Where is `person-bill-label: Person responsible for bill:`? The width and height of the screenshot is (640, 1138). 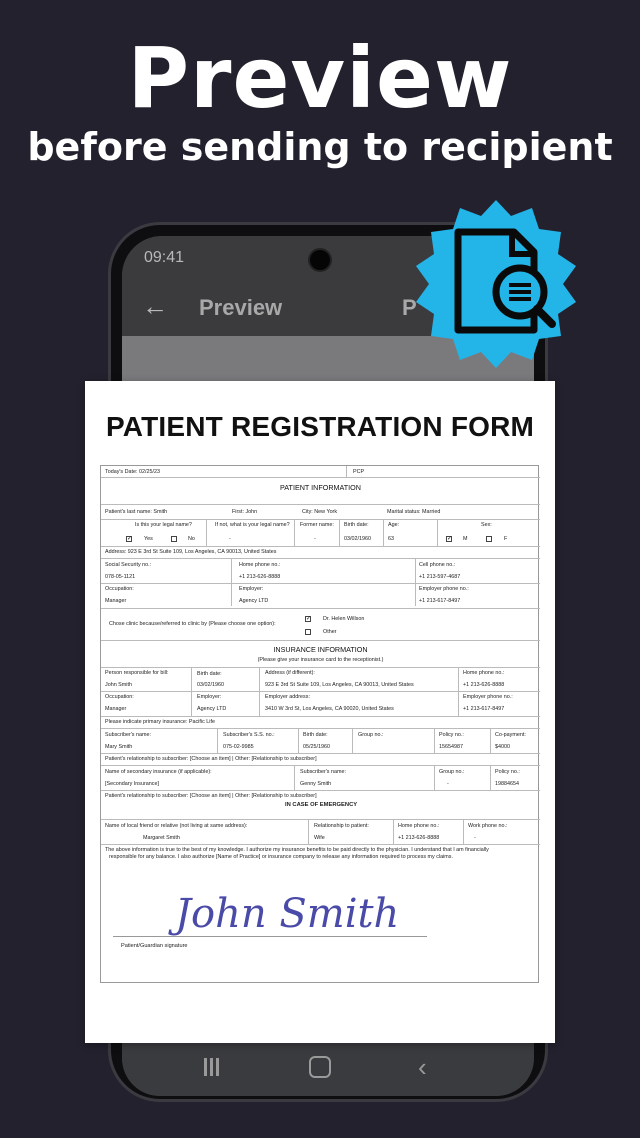
person-bill-label: Person responsible for bill: is located at coordinates (137, 673).